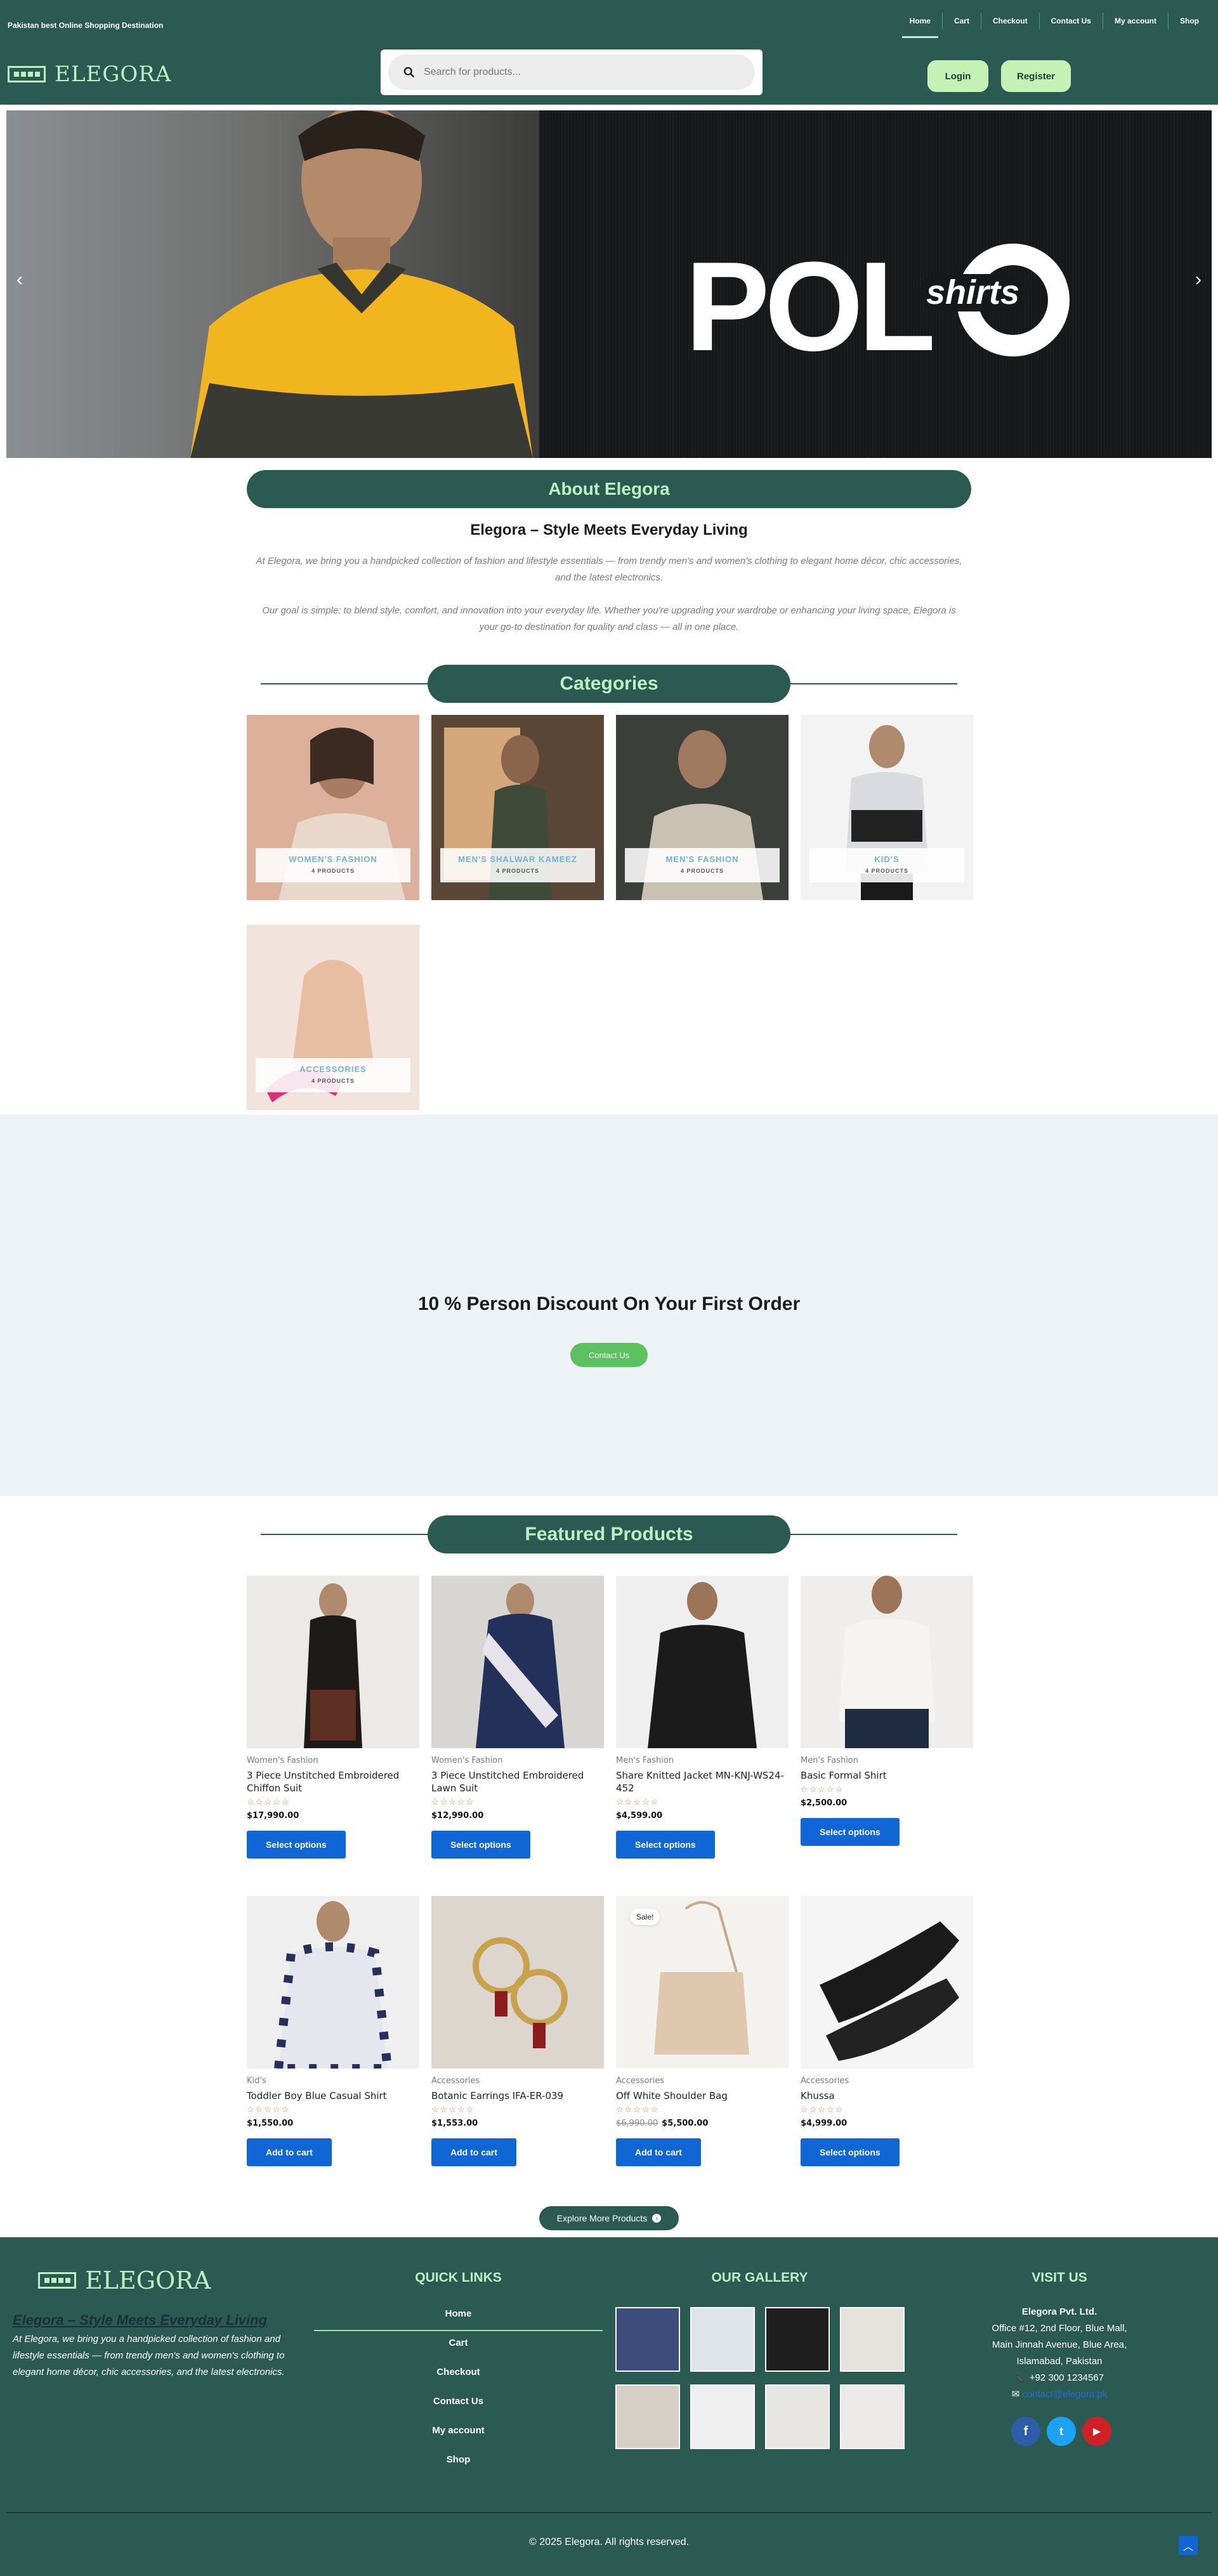  I want to click on register-button: Register, so click(1036, 76).